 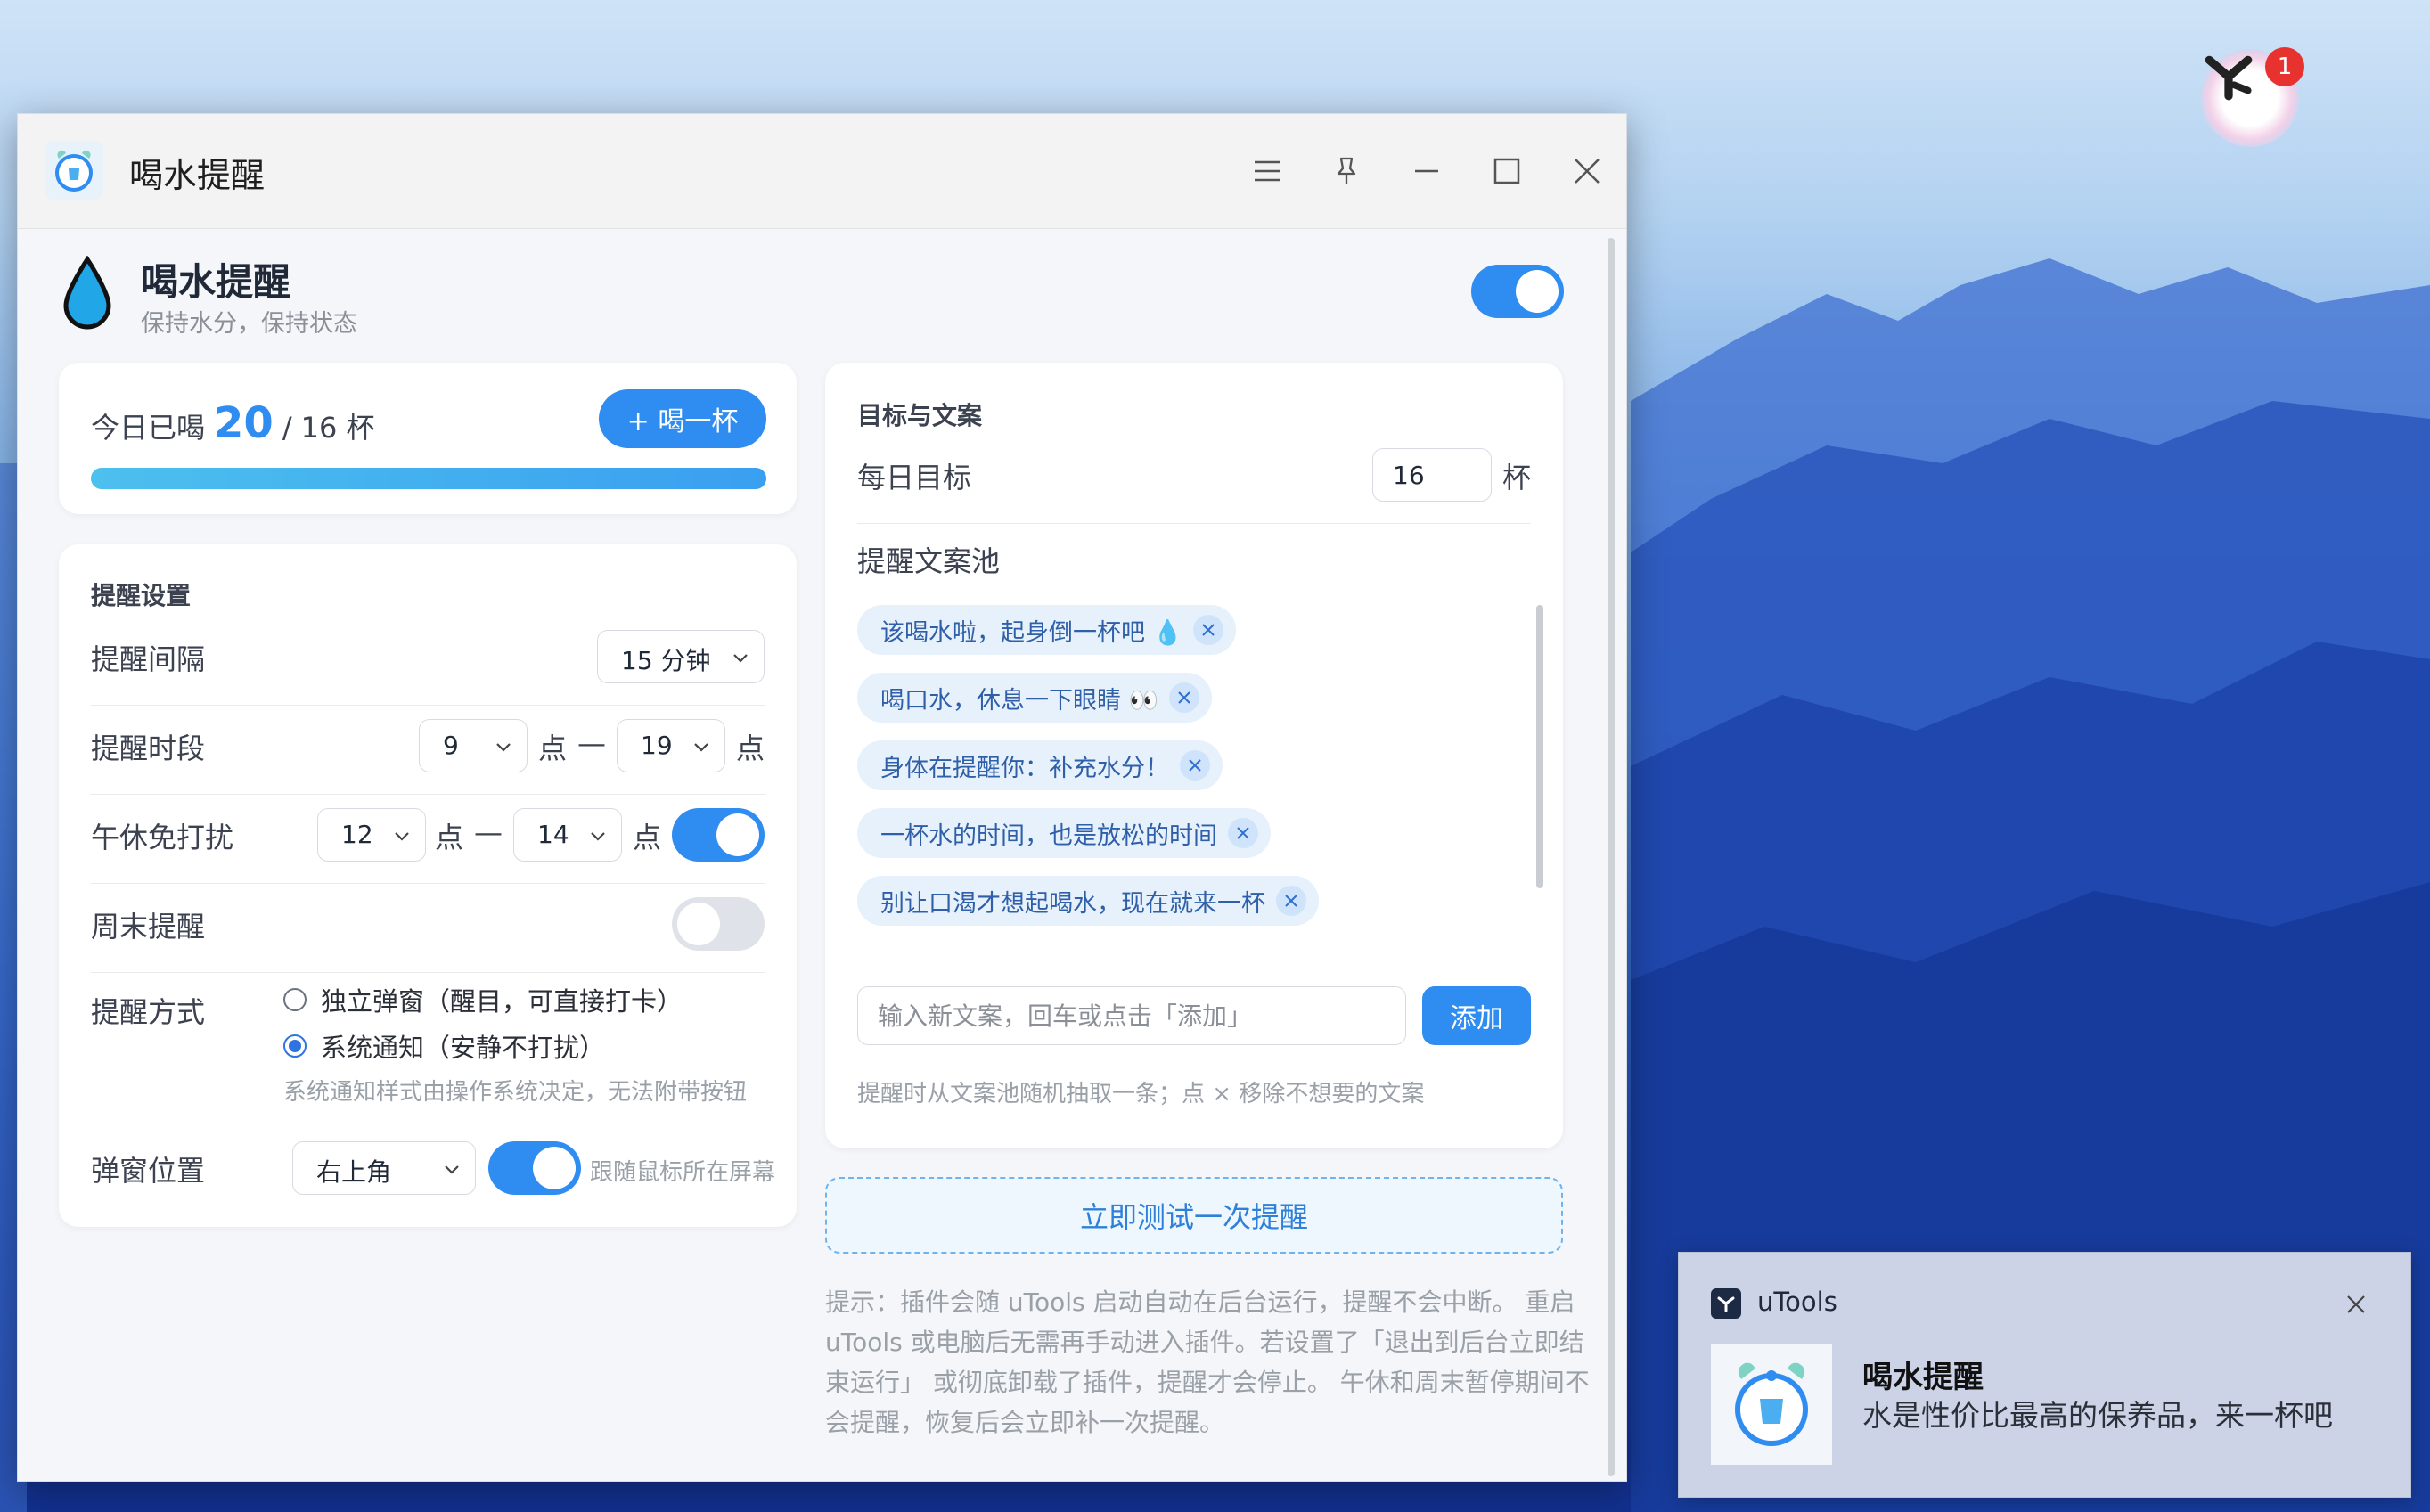 I want to click on water-drop-icon, so click(x=87, y=293).